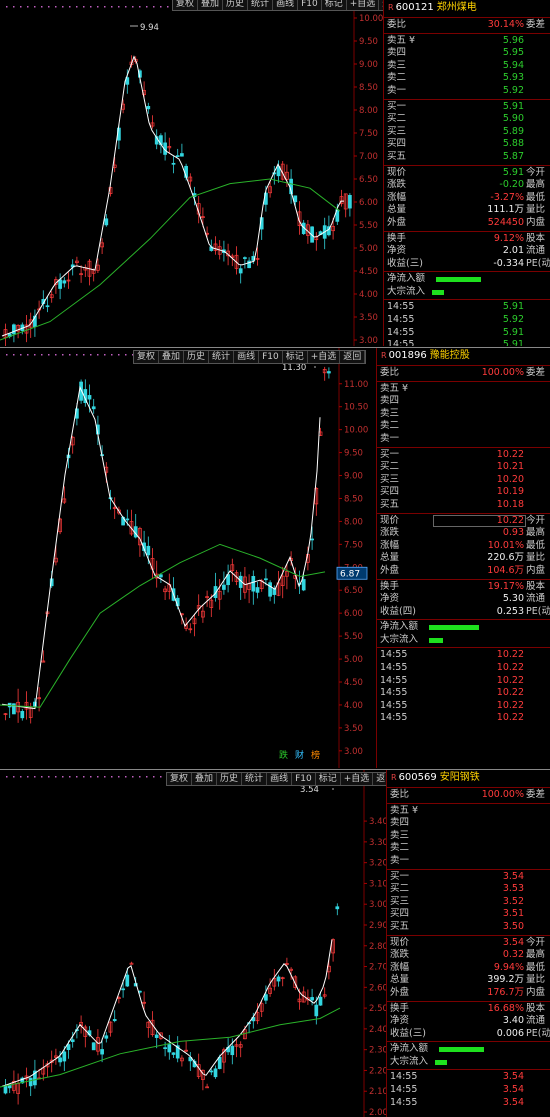 The height and width of the screenshot is (1117, 550). What do you see at coordinates (353, 357) in the screenshot?
I see `toolbar-button-8: 返回` at bounding box center [353, 357].